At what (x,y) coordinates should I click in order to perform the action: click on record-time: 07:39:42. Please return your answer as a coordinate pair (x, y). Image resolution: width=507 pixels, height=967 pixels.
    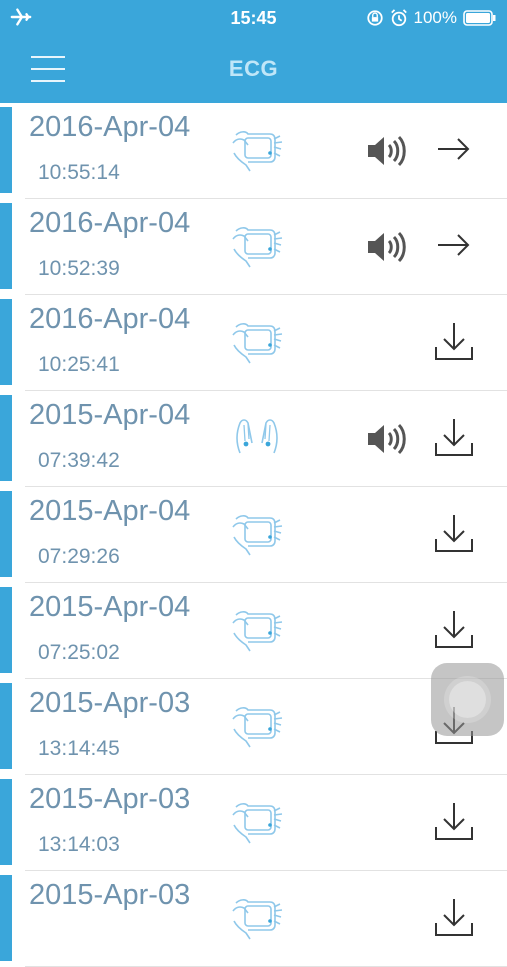
    Looking at the image, I should click on (79, 460).